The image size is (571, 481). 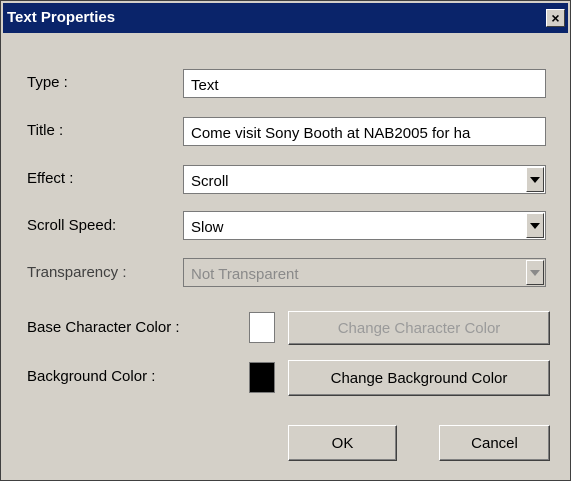 I want to click on close-icon: ×, so click(x=555, y=18).